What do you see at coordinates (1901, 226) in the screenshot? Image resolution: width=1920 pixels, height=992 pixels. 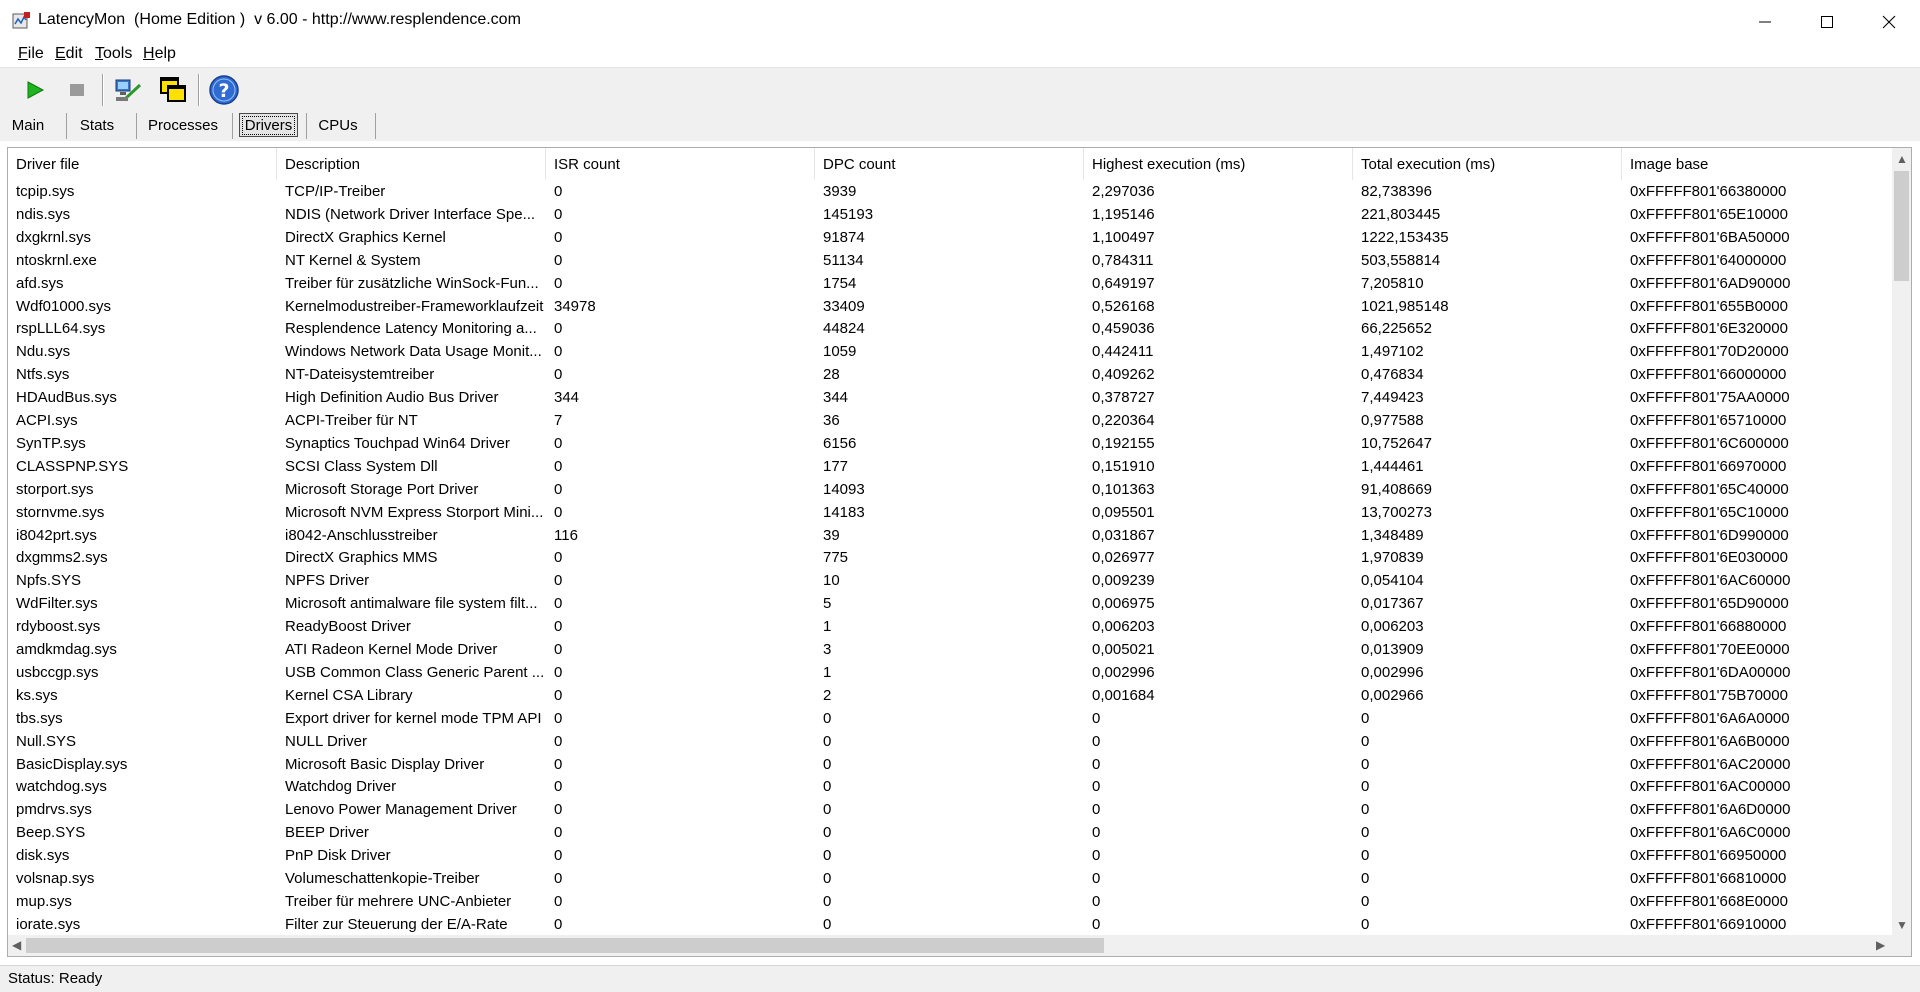 I see `vertical-scroll-thumb` at bounding box center [1901, 226].